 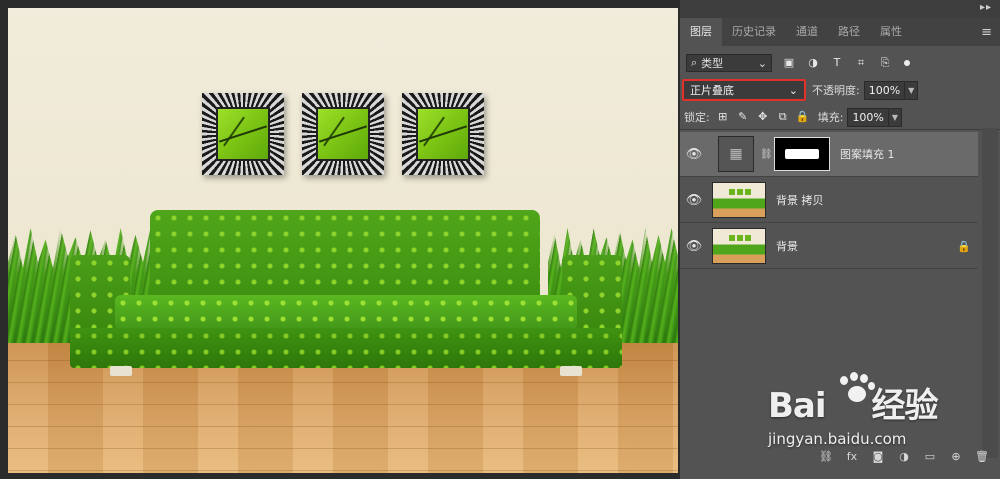 What do you see at coordinates (694, 62) in the screenshot?
I see `search-icon: ⌕` at bounding box center [694, 62].